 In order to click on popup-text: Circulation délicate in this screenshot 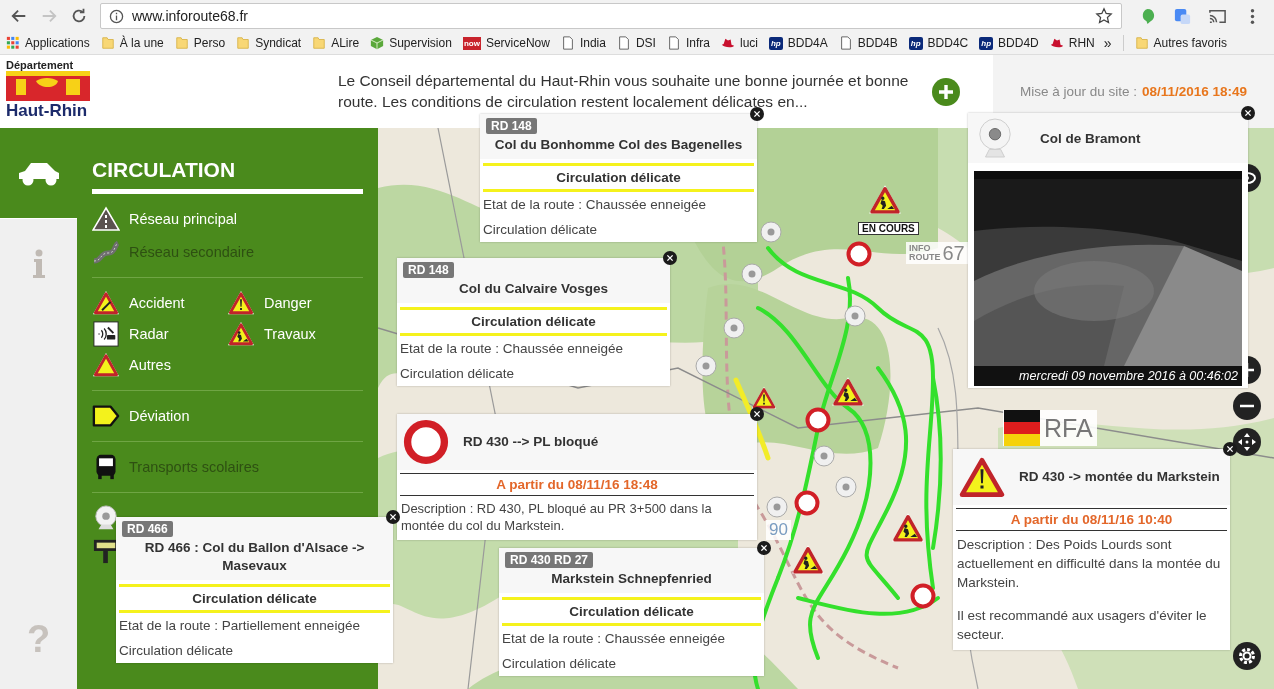, I will do `click(177, 650)`.